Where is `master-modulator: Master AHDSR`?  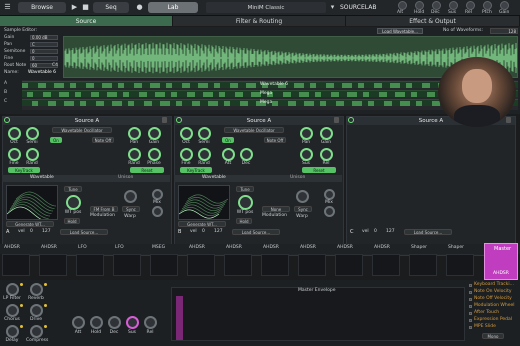
master-modulator: Master AHDSR is located at coordinates (501, 261).